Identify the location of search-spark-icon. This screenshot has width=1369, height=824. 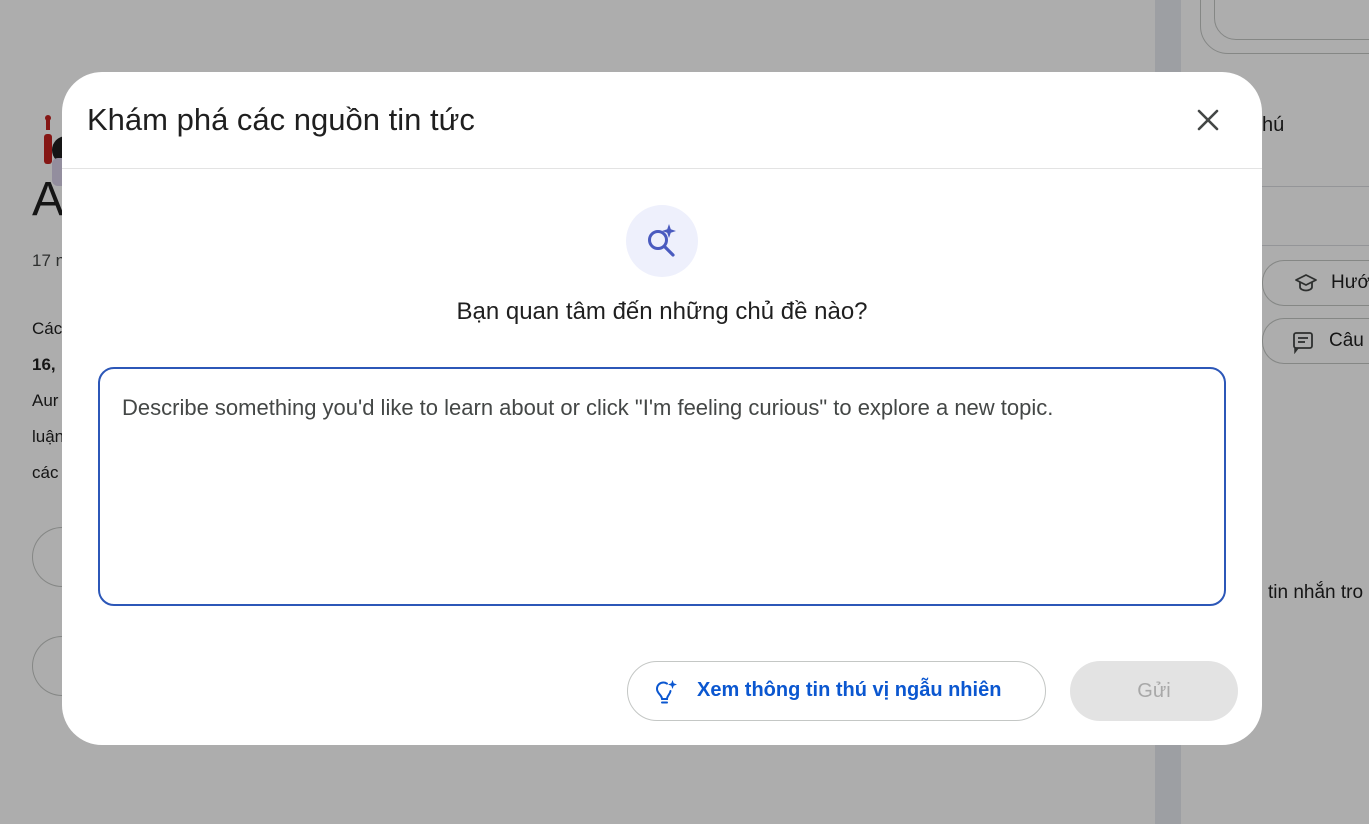
(662, 240).